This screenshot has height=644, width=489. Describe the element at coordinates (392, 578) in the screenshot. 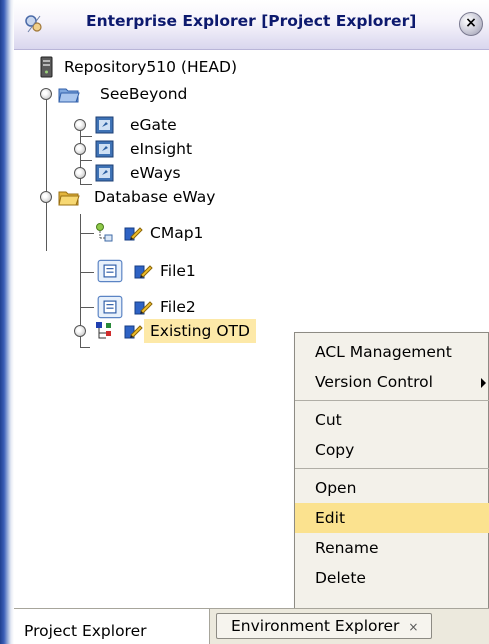

I see `menu-item-delete: Delete` at that location.